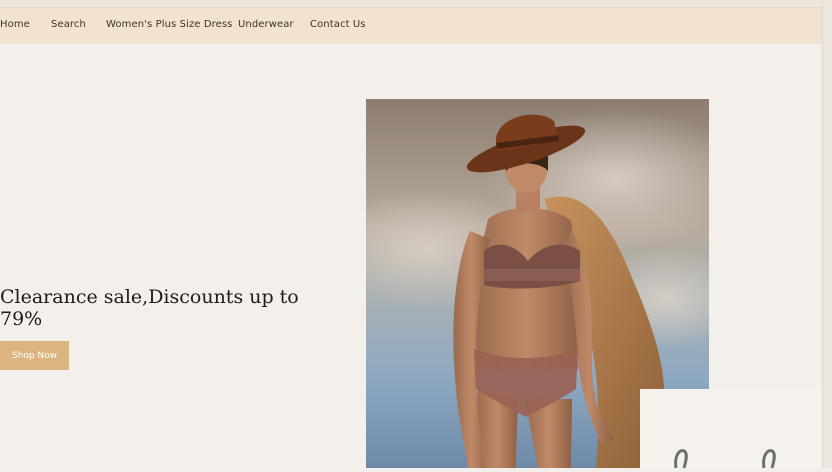 Image resolution: width=832 pixels, height=472 pixels. What do you see at coordinates (731, 429) in the screenshot?
I see `product-preview-card` at bounding box center [731, 429].